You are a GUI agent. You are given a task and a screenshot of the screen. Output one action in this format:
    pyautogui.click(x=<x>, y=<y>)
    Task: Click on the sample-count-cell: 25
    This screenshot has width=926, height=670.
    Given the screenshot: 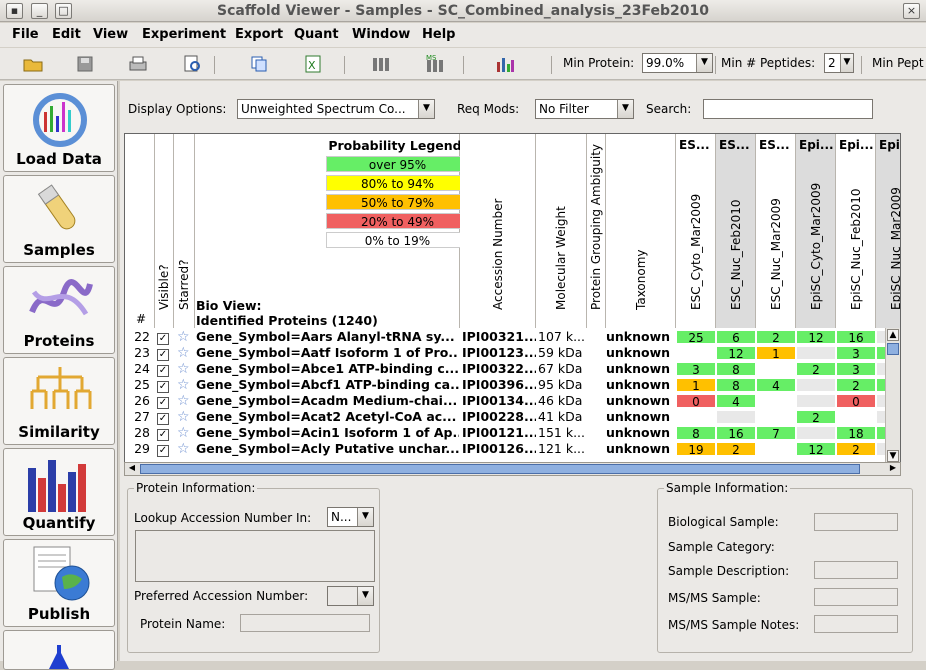 What is the action you would take?
    pyautogui.click(x=696, y=337)
    